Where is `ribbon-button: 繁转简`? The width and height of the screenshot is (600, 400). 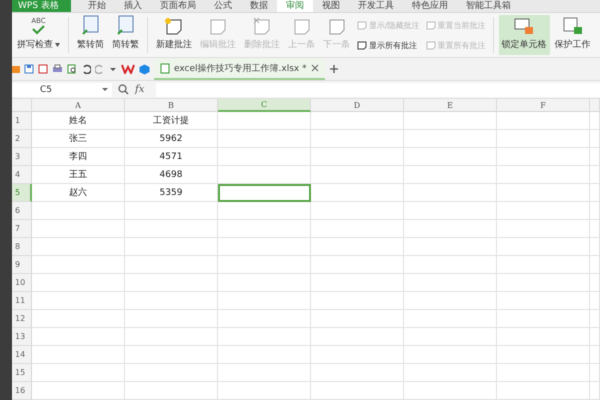 ribbon-button: 繁转简 is located at coordinates (90, 35).